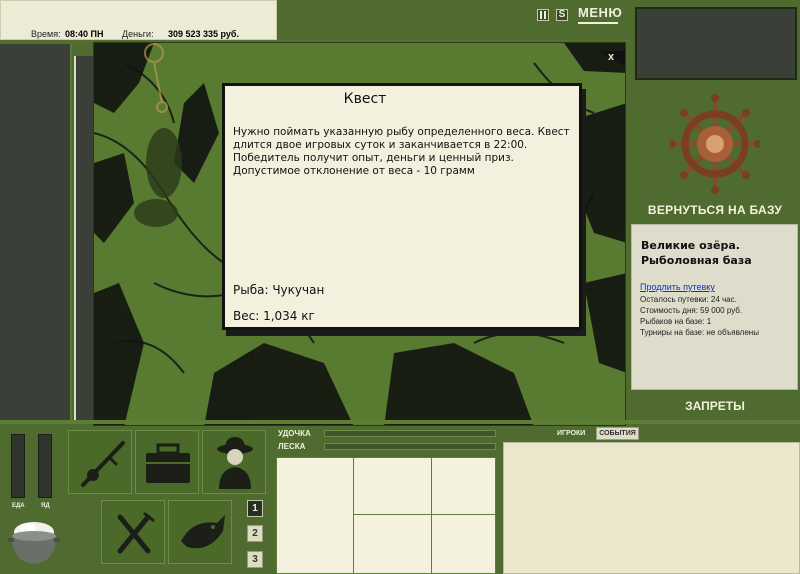  Describe the element at coordinates (716, 43) in the screenshot. I see `minimap` at that location.